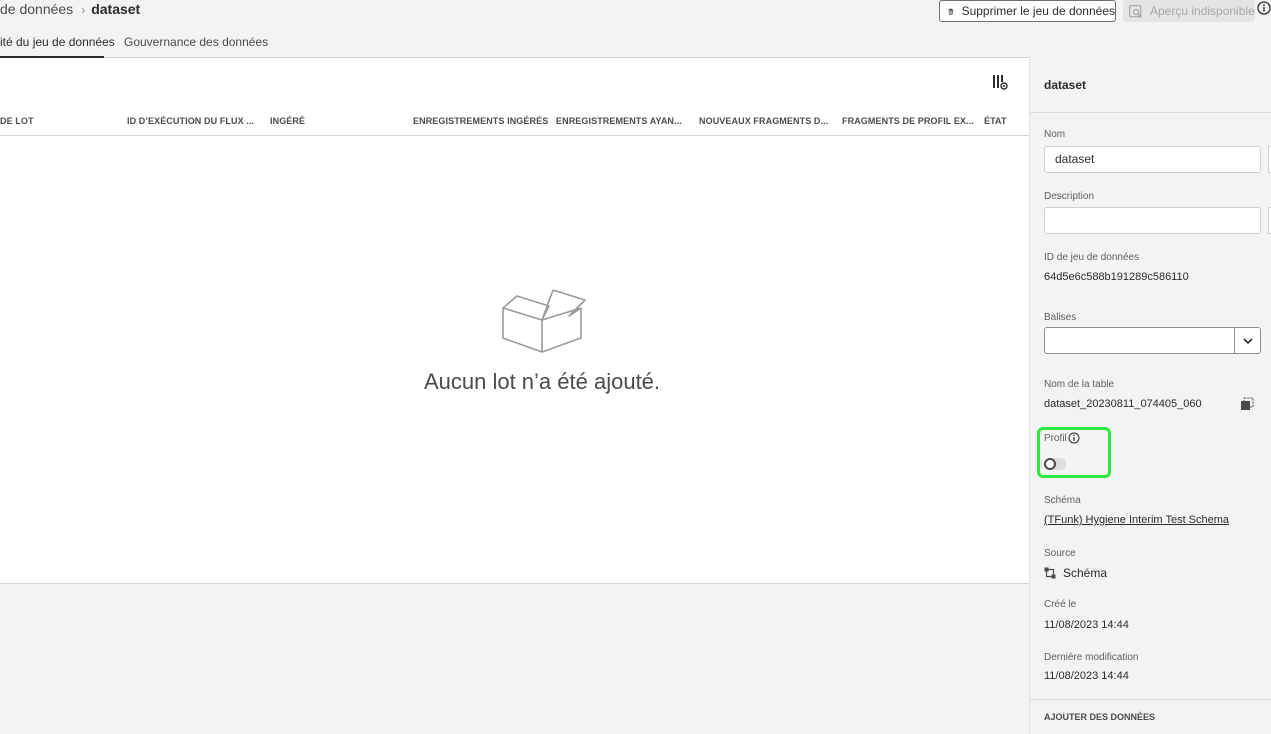 This screenshot has height=734, width=1271. Describe the element at coordinates (1060, 604) in the screenshot. I see `created-label: Créé le` at that location.